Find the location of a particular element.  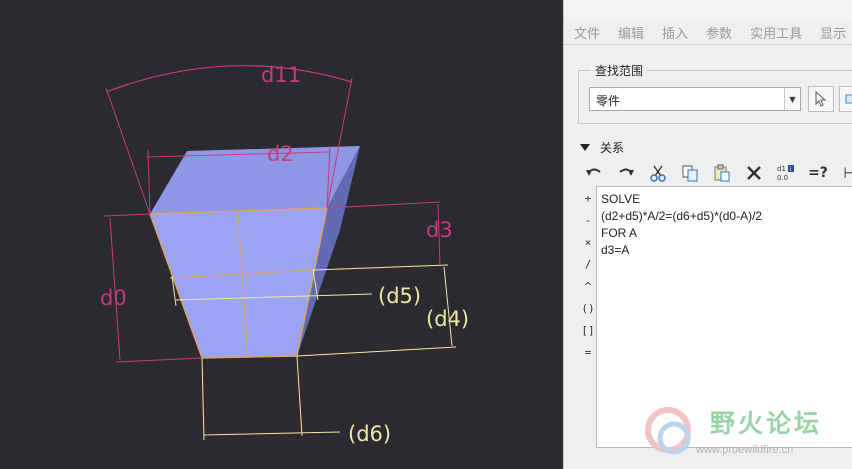

watermark-url: www.proewildfire.cn is located at coordinates (745, 450).